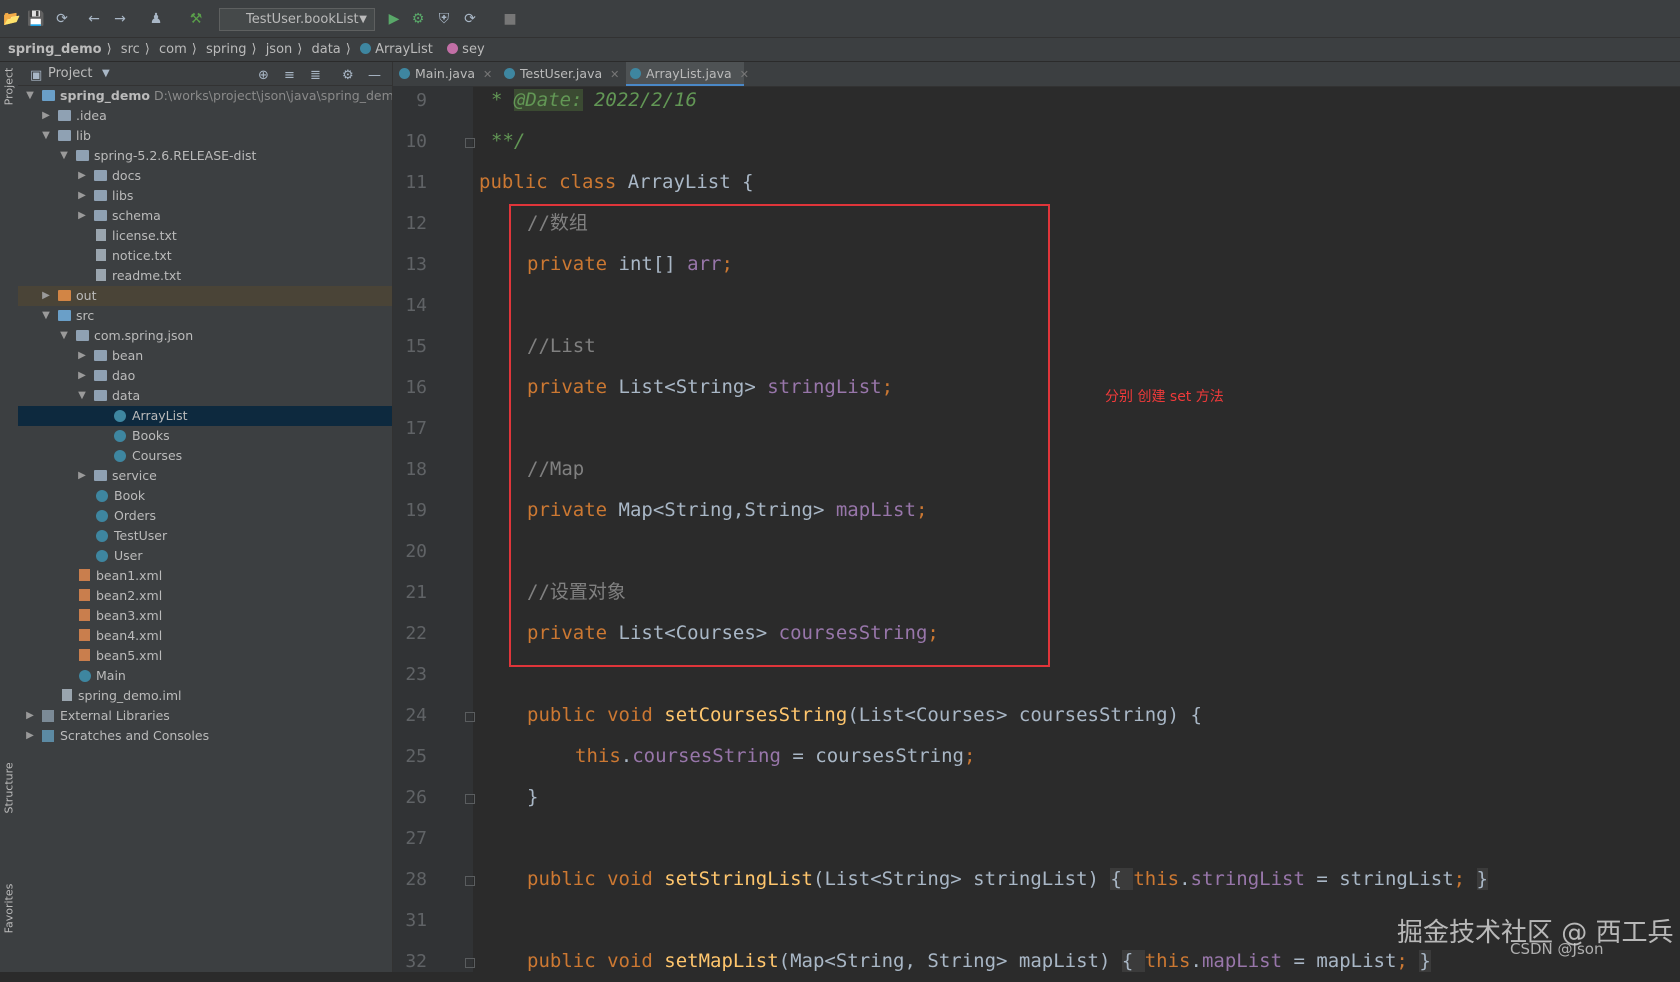 The image size is (1680, 982). I want to click on build-hammer-icon: ⚒, so click(196, 19).